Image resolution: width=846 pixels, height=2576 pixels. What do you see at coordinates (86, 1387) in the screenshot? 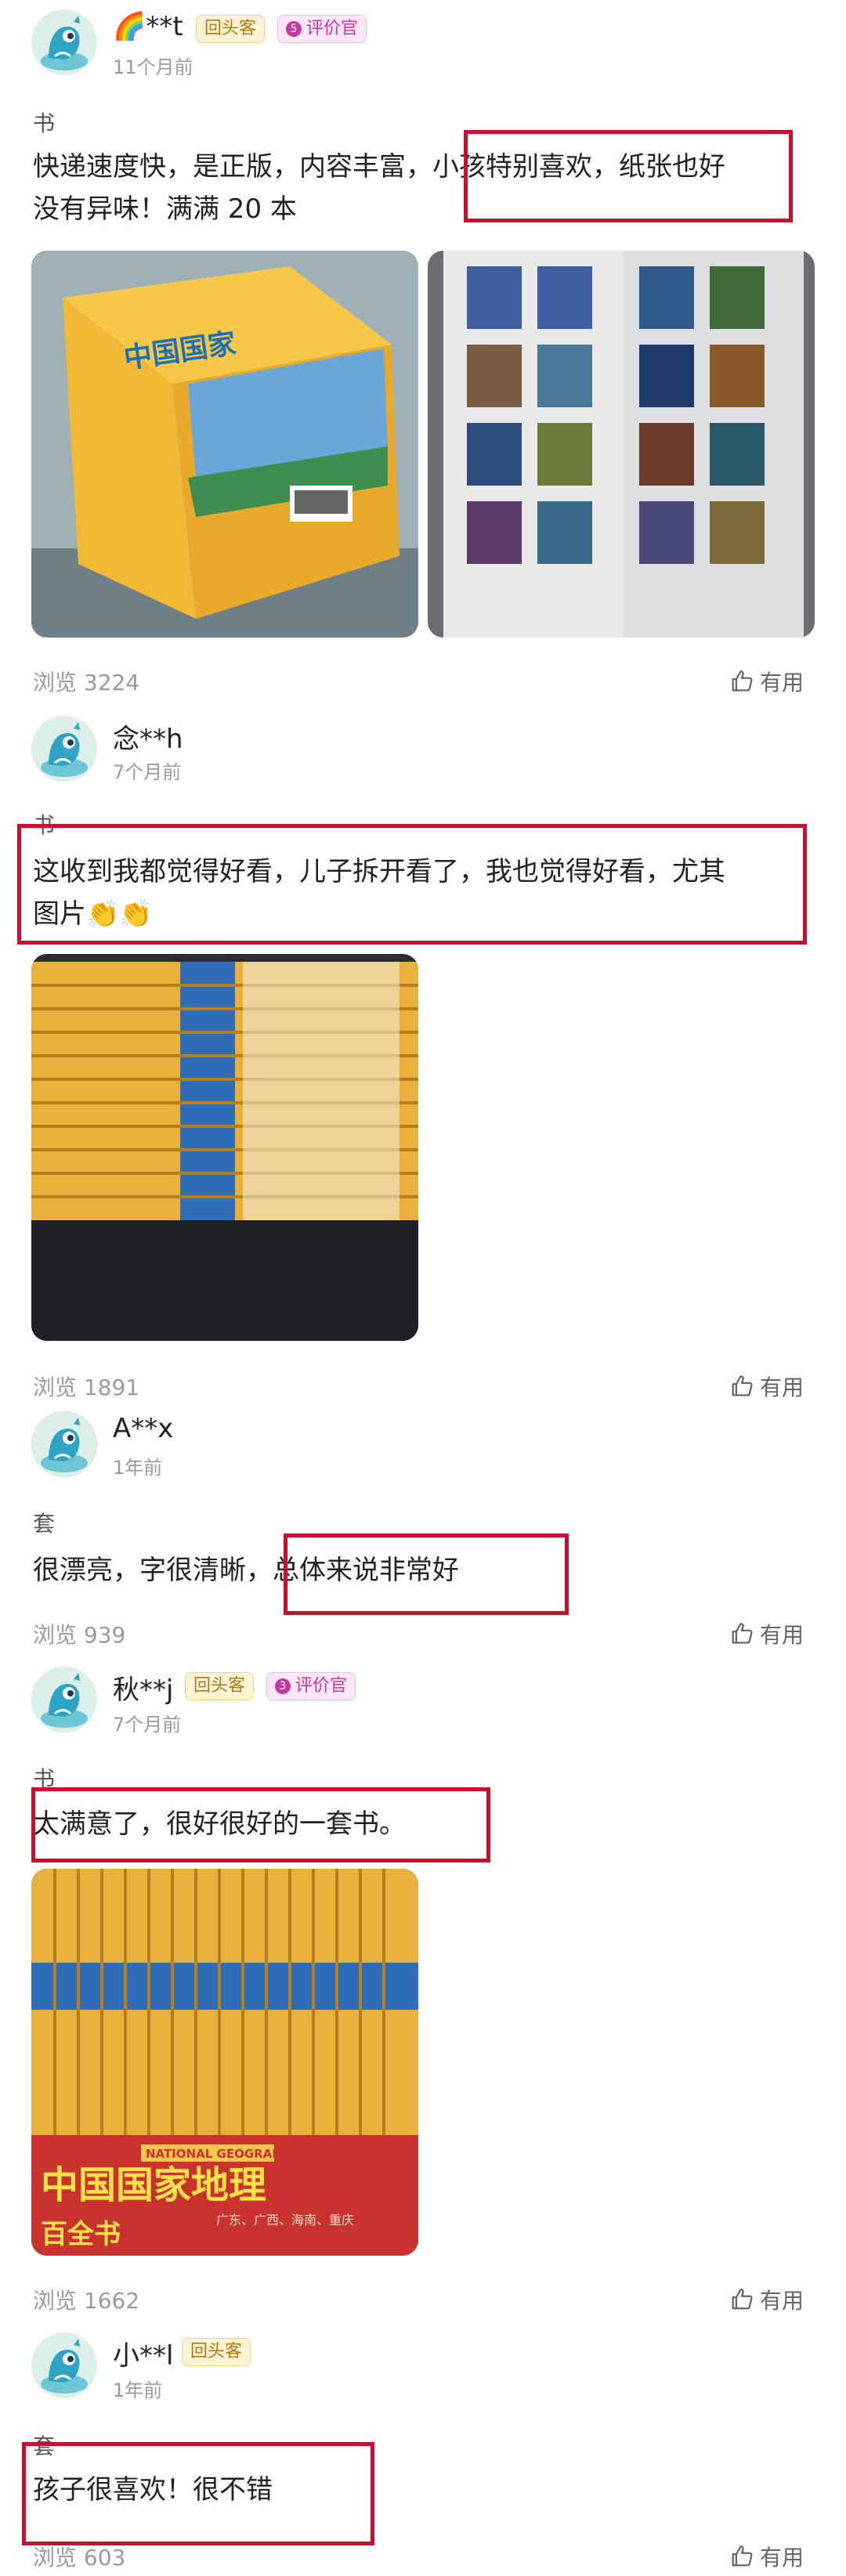
I see `view-count: 浏览 1891` at bounding box center [86, 1387].